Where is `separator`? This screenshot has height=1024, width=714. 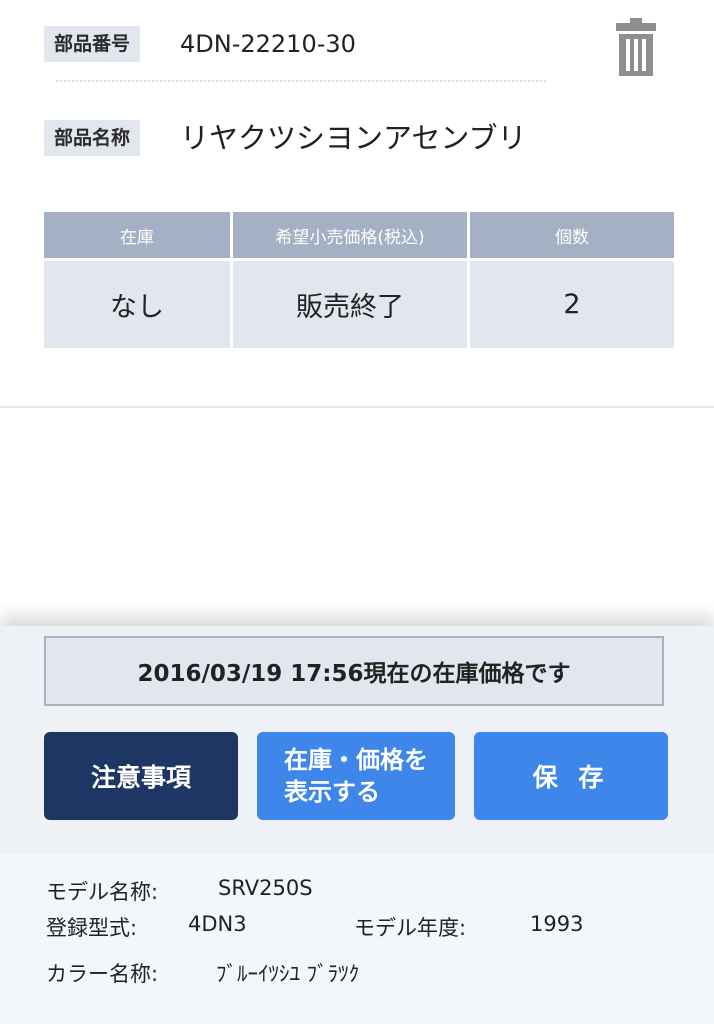
separator is located at coordinates (301, 81).